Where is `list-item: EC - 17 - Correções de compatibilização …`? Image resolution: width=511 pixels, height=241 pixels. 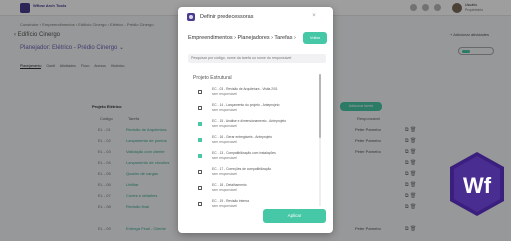
list-item: EC - 17 - Correções de compatibilização … is located at coordinates (254, 173).